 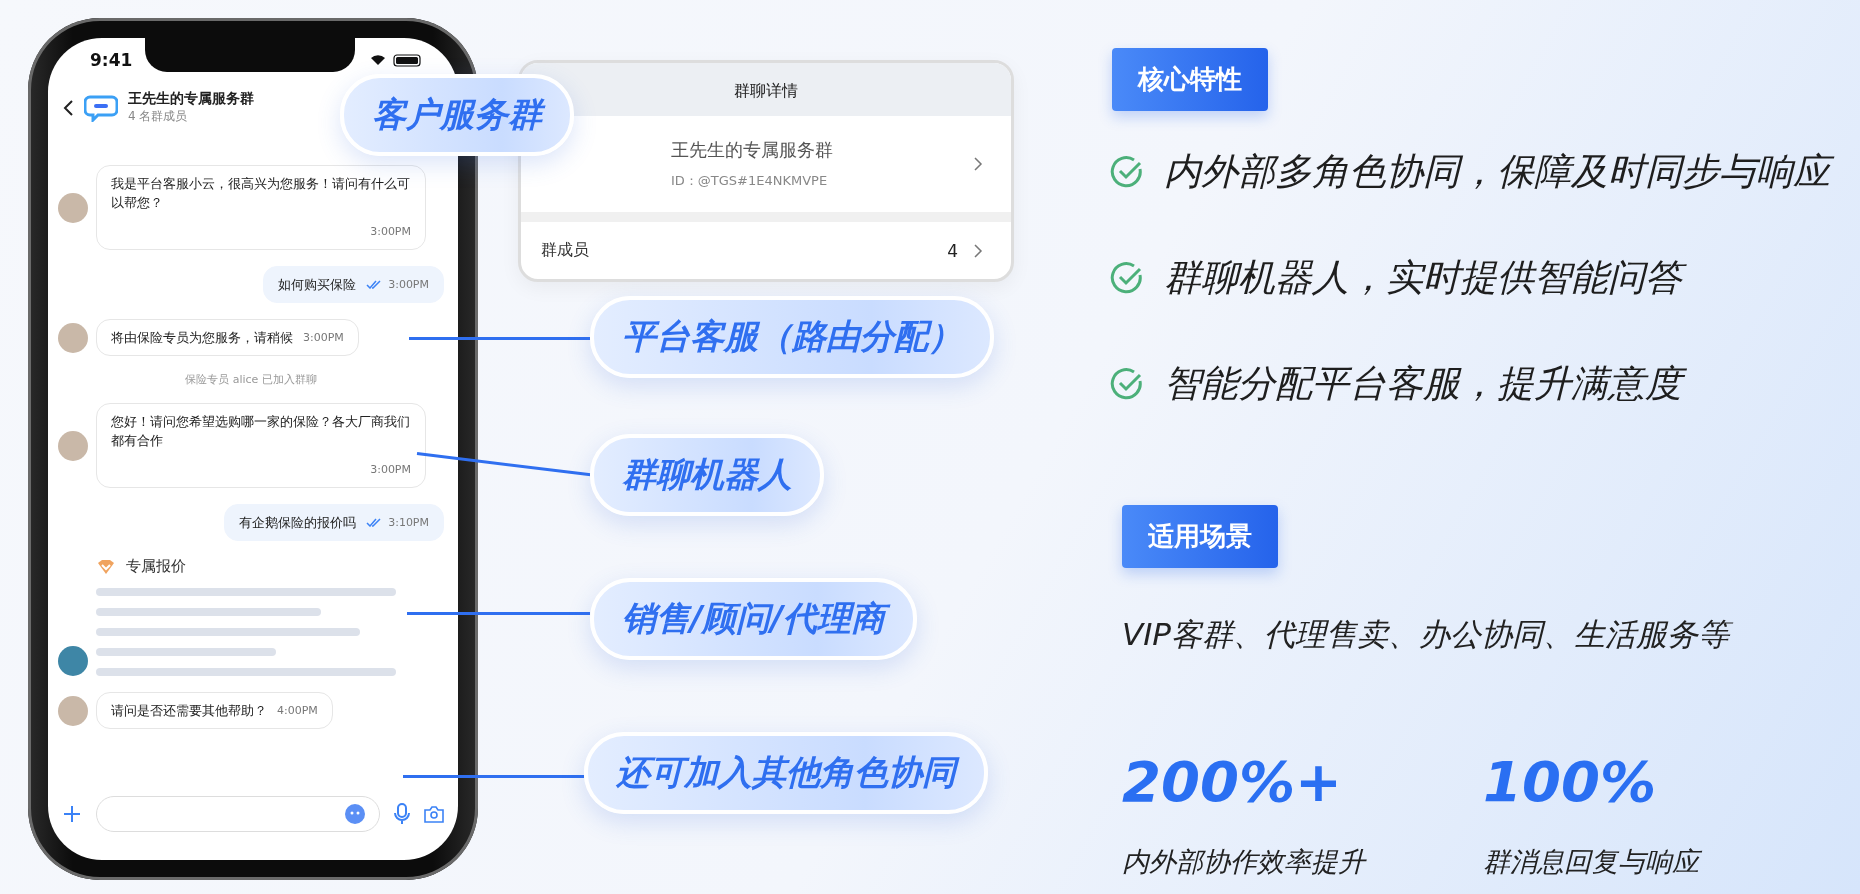 I want to click on back-icon, so click(x=68, y=107).